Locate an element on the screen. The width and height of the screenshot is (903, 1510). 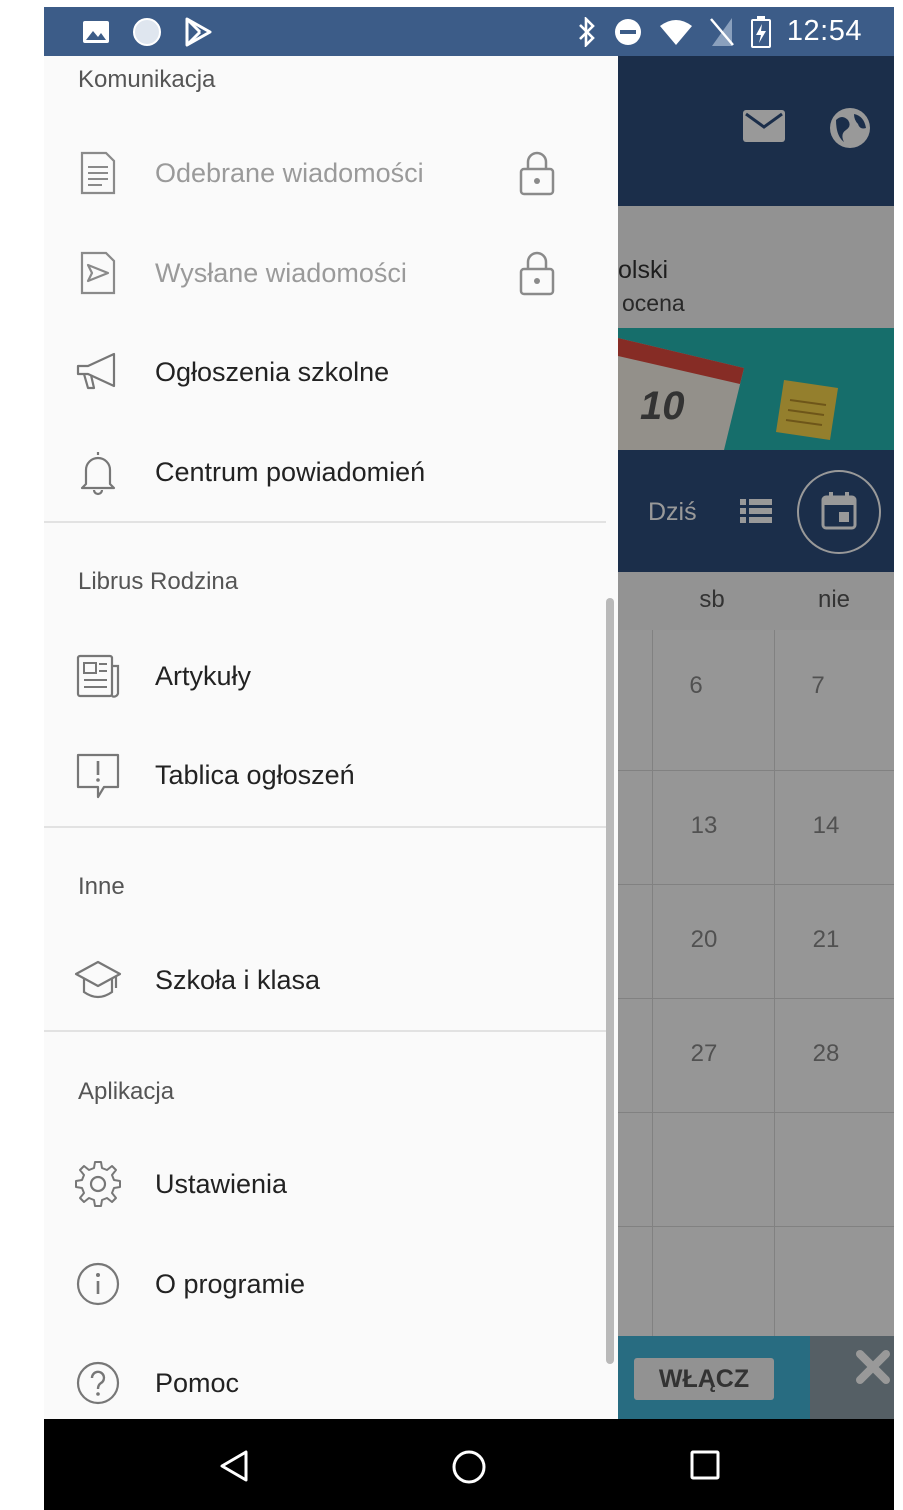
status-bar: 12:54 is located at coordinates (469, 31).